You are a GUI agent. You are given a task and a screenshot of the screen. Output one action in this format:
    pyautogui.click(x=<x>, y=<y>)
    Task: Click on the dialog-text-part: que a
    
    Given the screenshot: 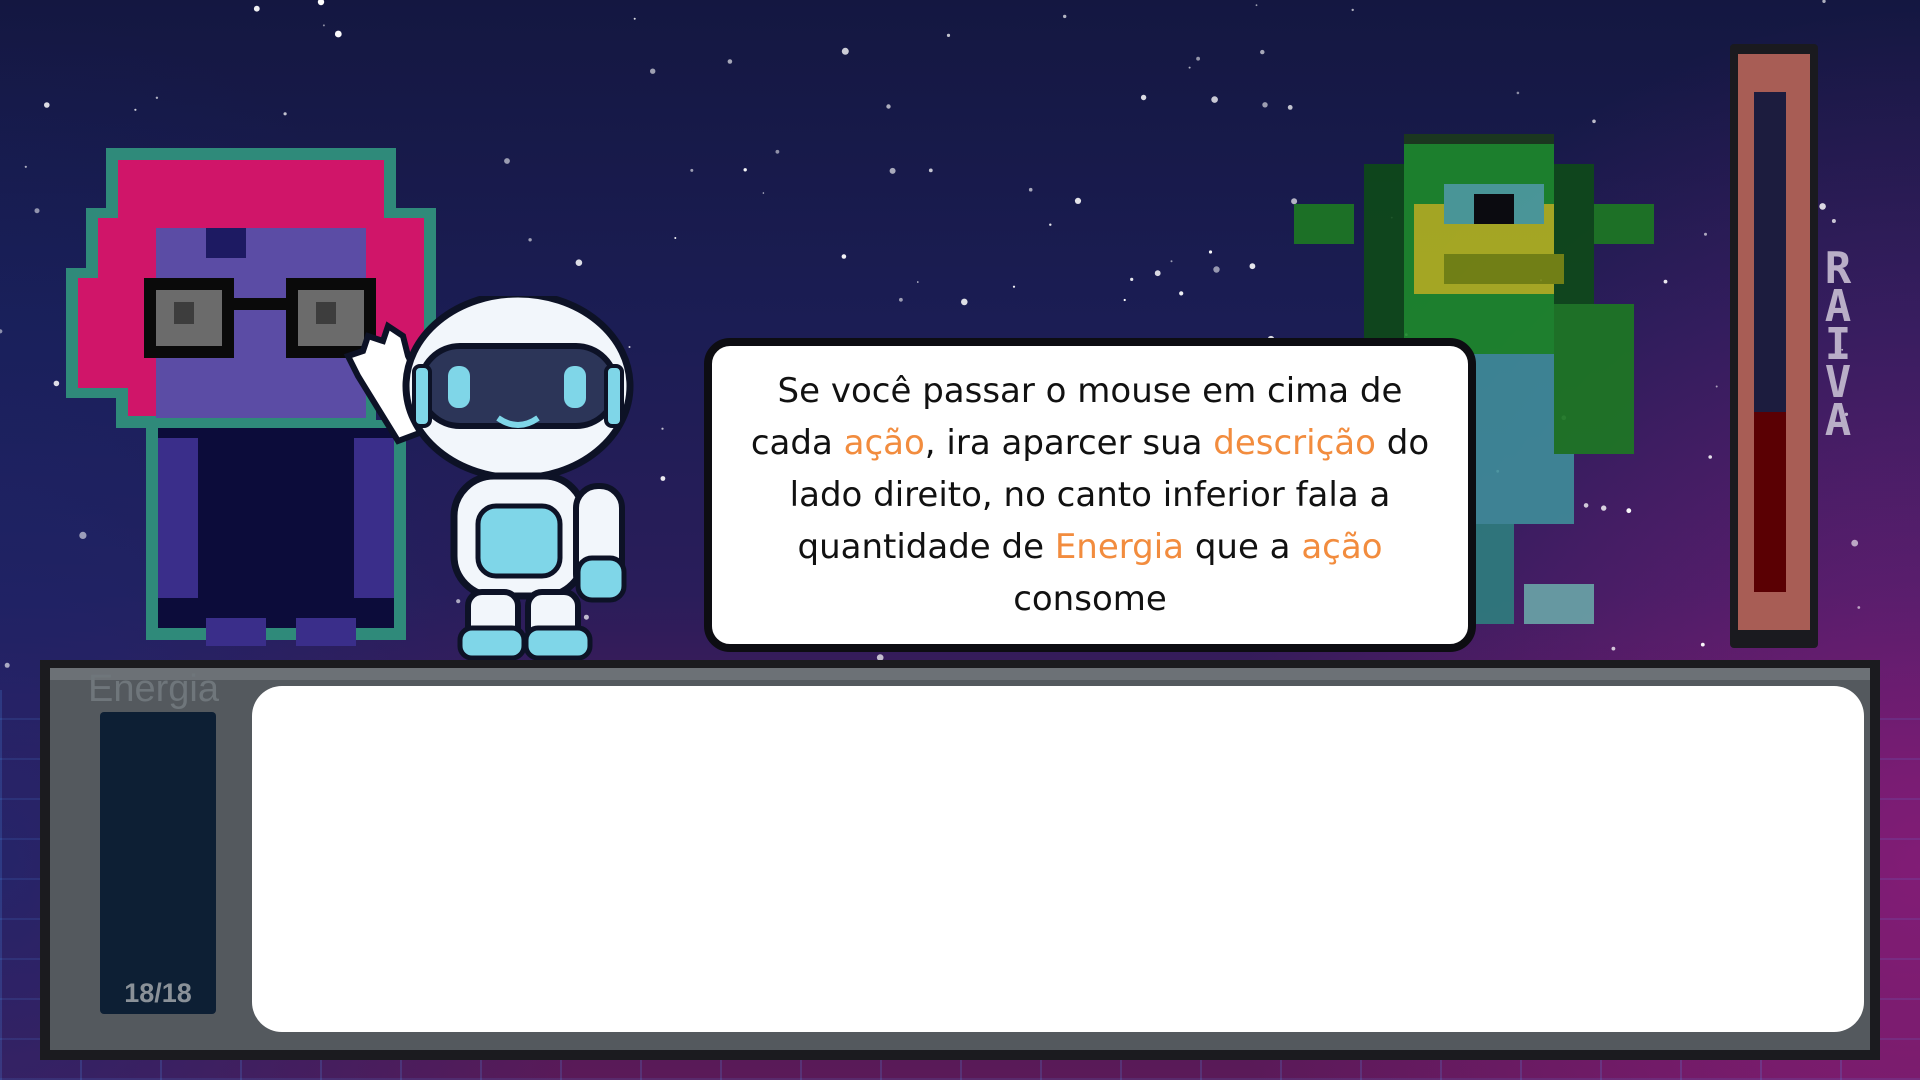 What is the action you would take?
    pyautogui.click(x=1243, y=547)
    